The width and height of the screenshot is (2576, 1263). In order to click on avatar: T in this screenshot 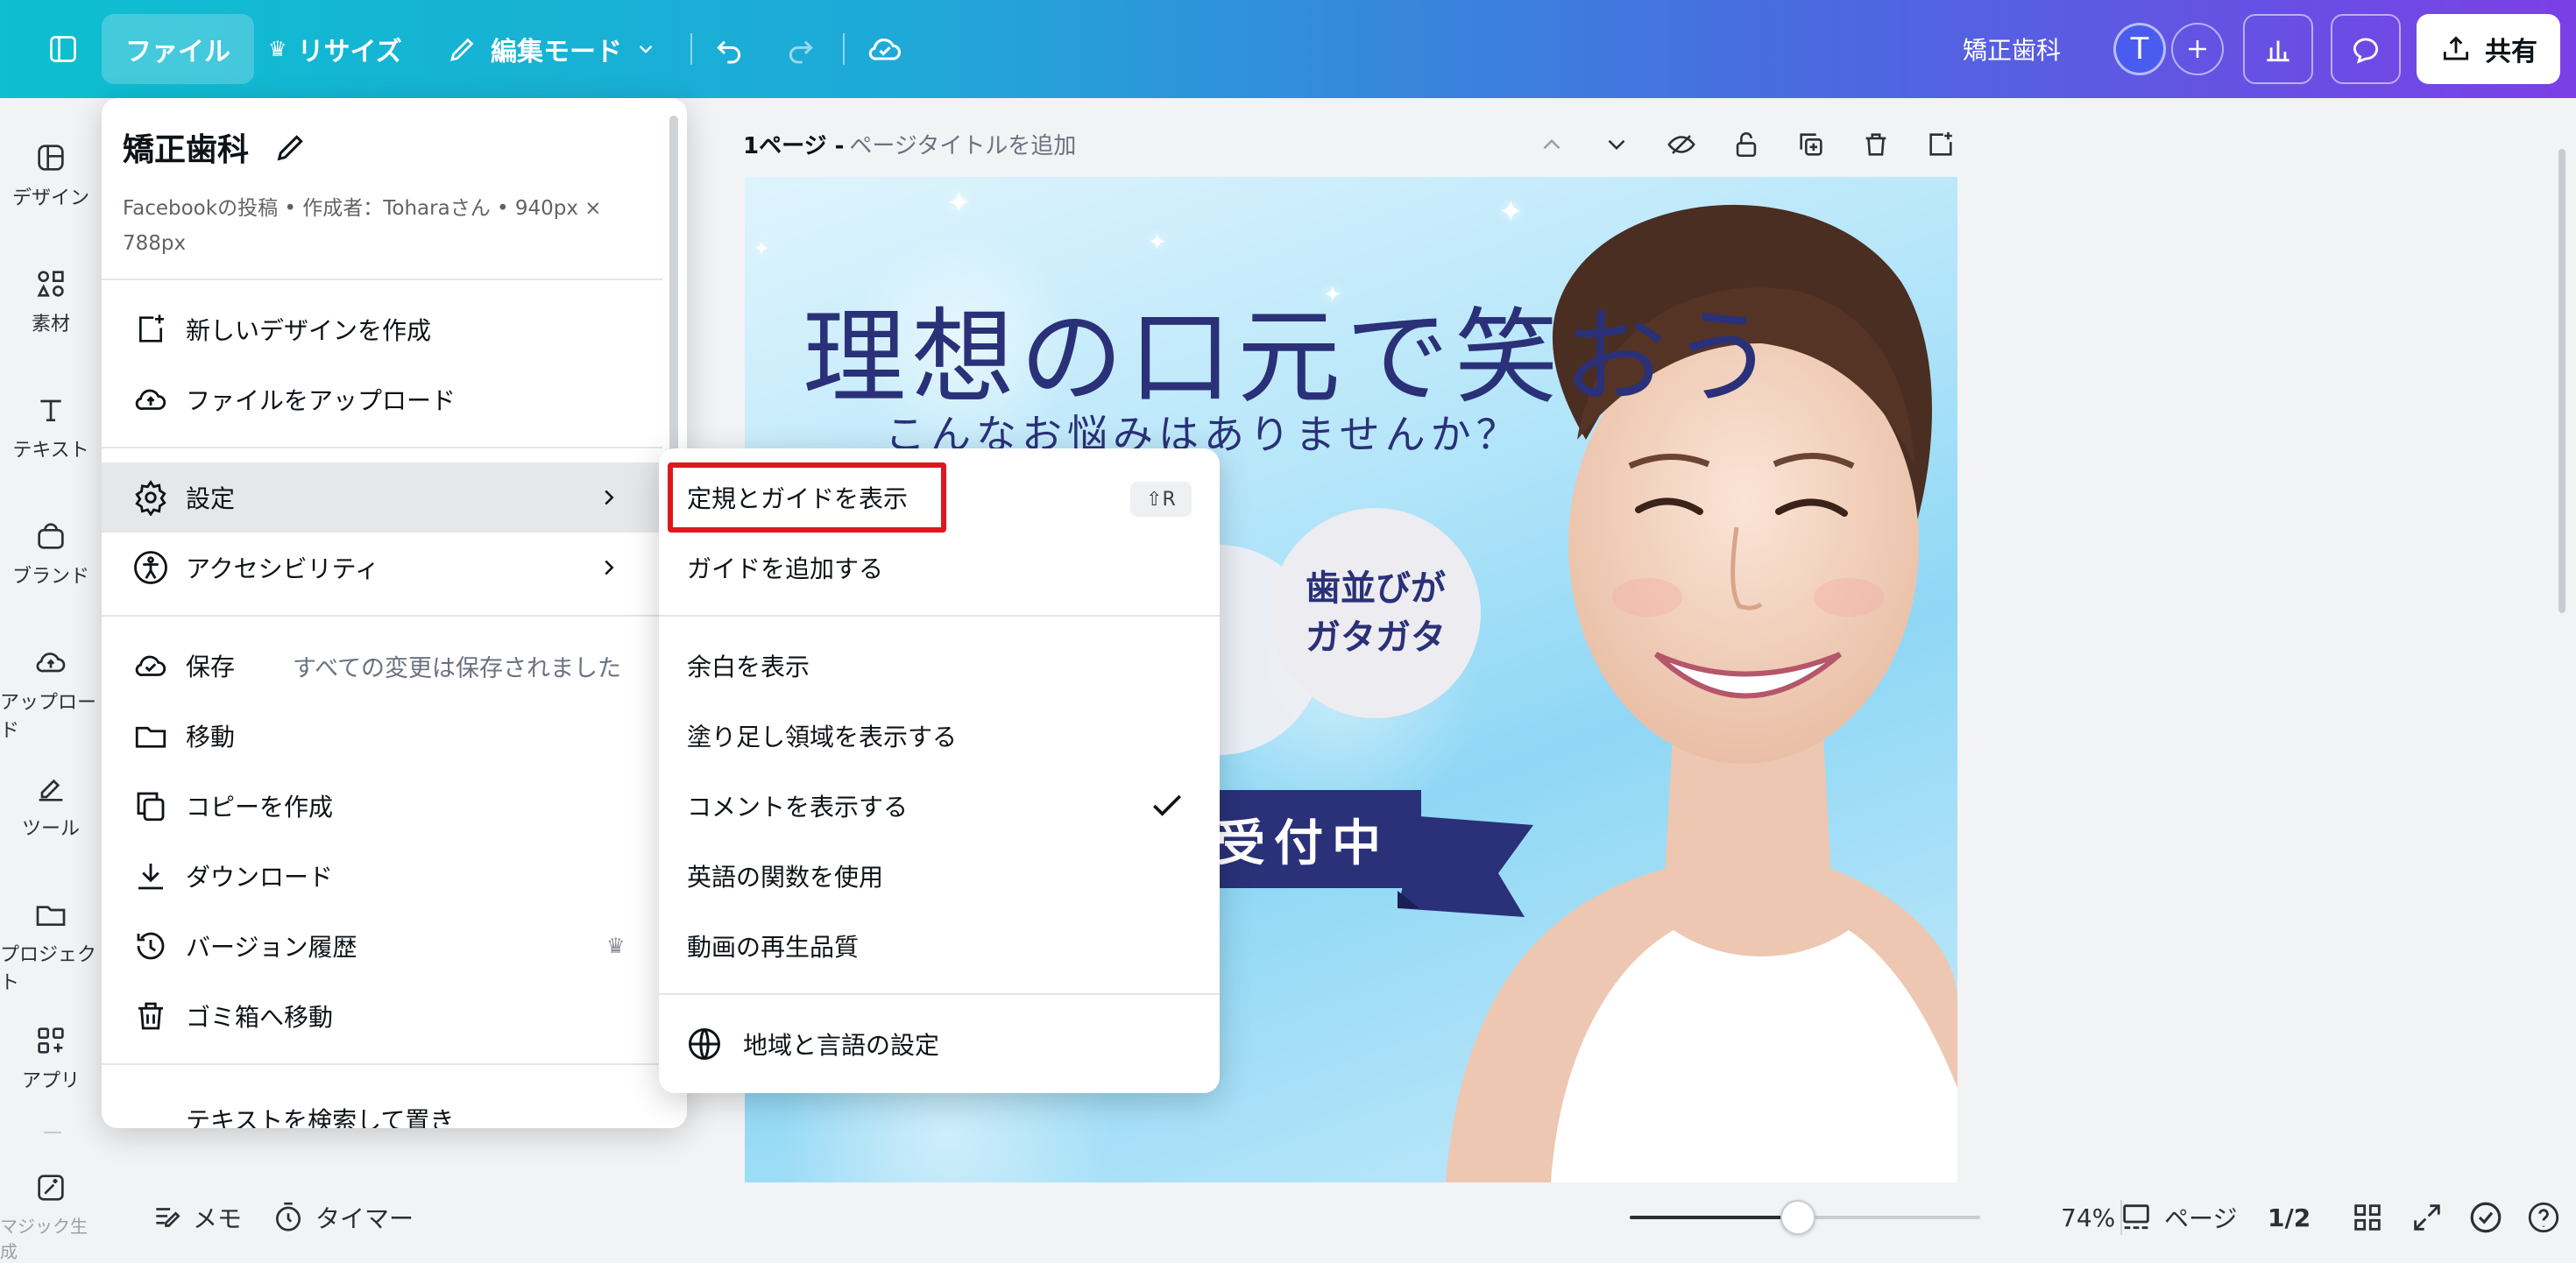, I will do `click(2139, 49)`.